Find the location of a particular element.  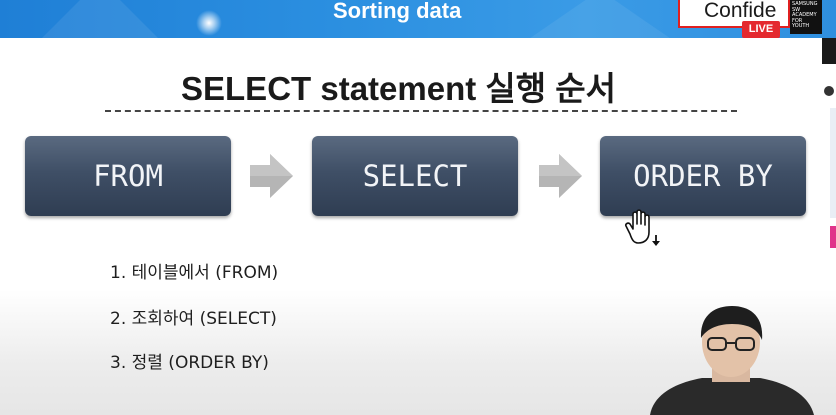

step-select: SELECT is located at coordinates (415, 176).